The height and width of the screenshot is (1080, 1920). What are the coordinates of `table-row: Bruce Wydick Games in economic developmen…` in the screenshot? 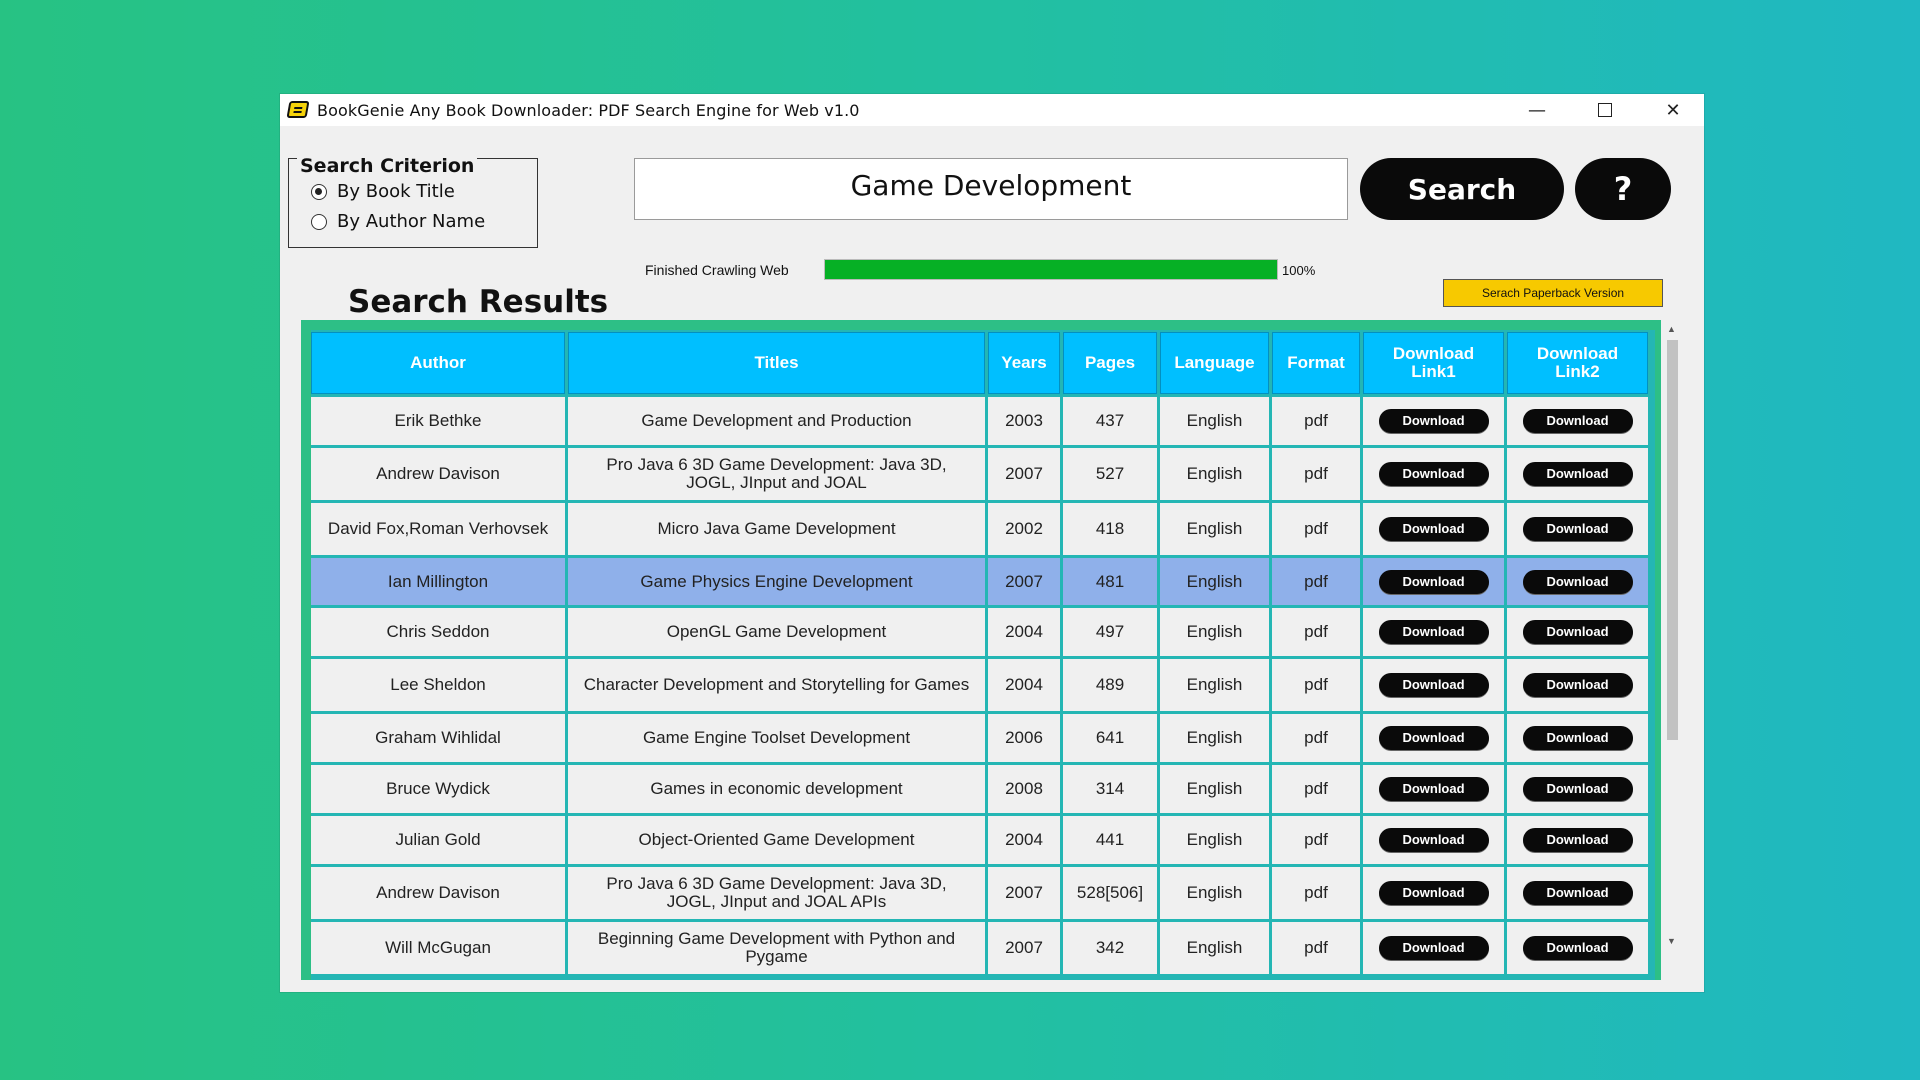 It's located at (979, 789).